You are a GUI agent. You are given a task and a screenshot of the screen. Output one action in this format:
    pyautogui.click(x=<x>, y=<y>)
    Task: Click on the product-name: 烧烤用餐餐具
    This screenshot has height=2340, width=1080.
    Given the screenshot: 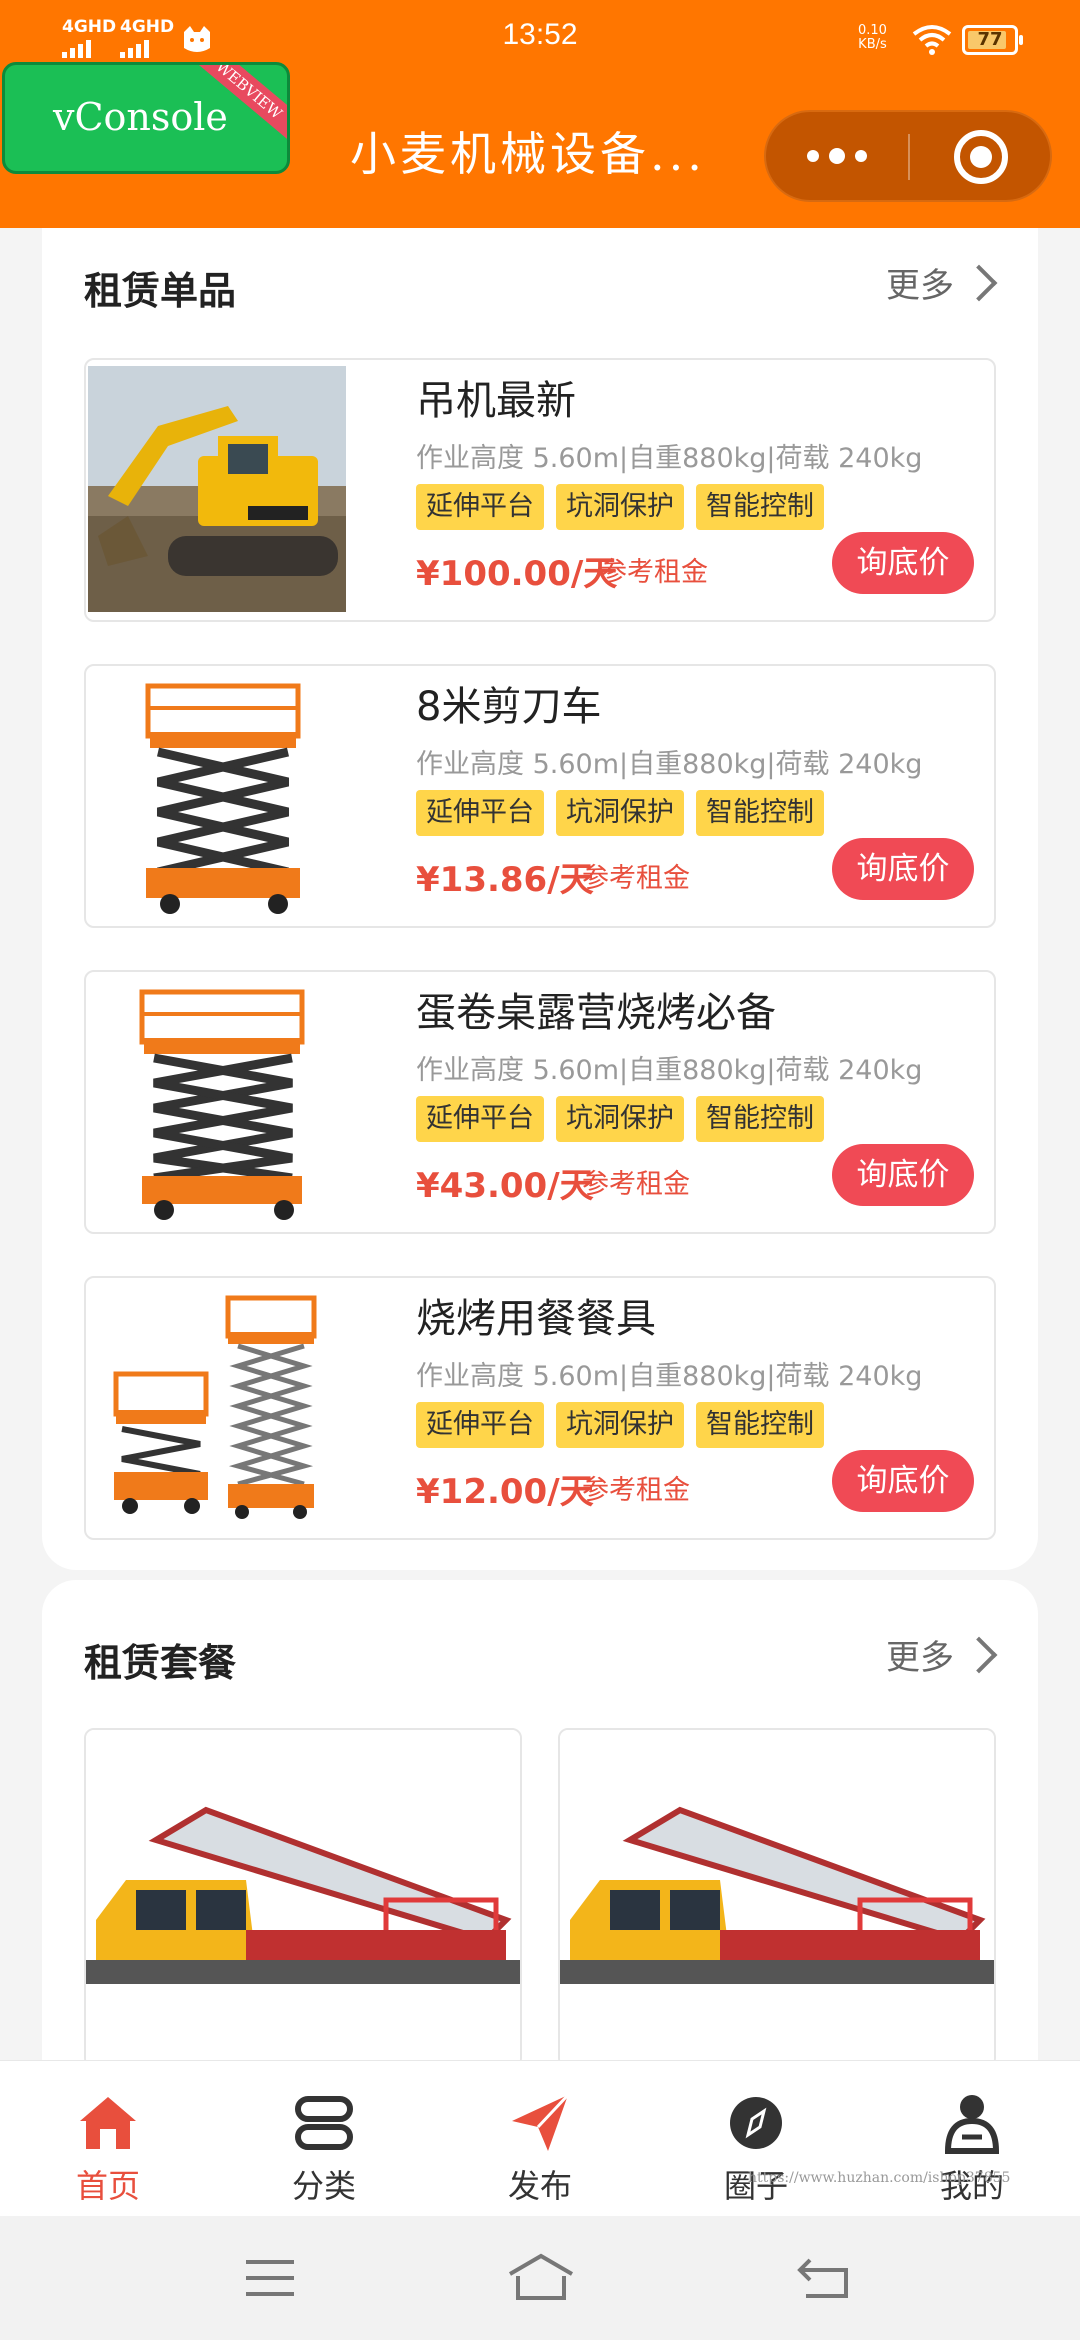 What is the action you would take?
    pyautogui.click(x=536, y=1319)
    